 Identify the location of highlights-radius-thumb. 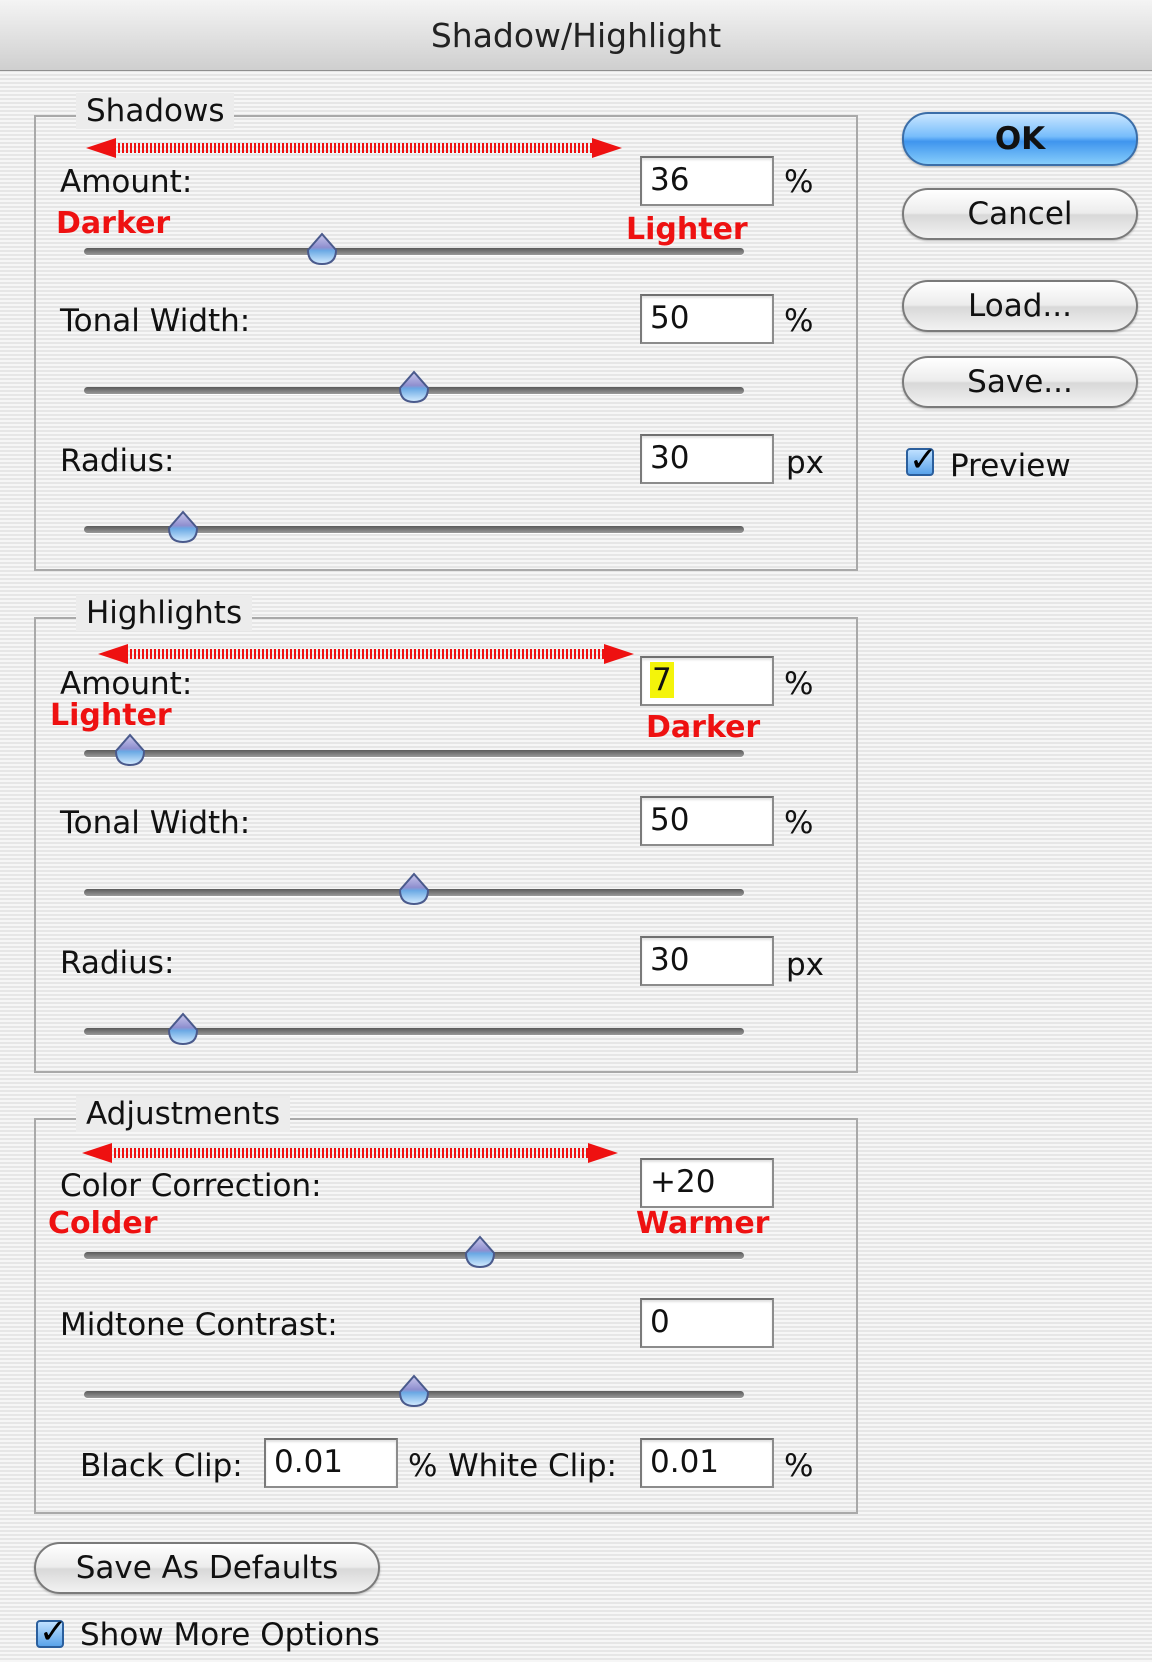
(183, 1029).